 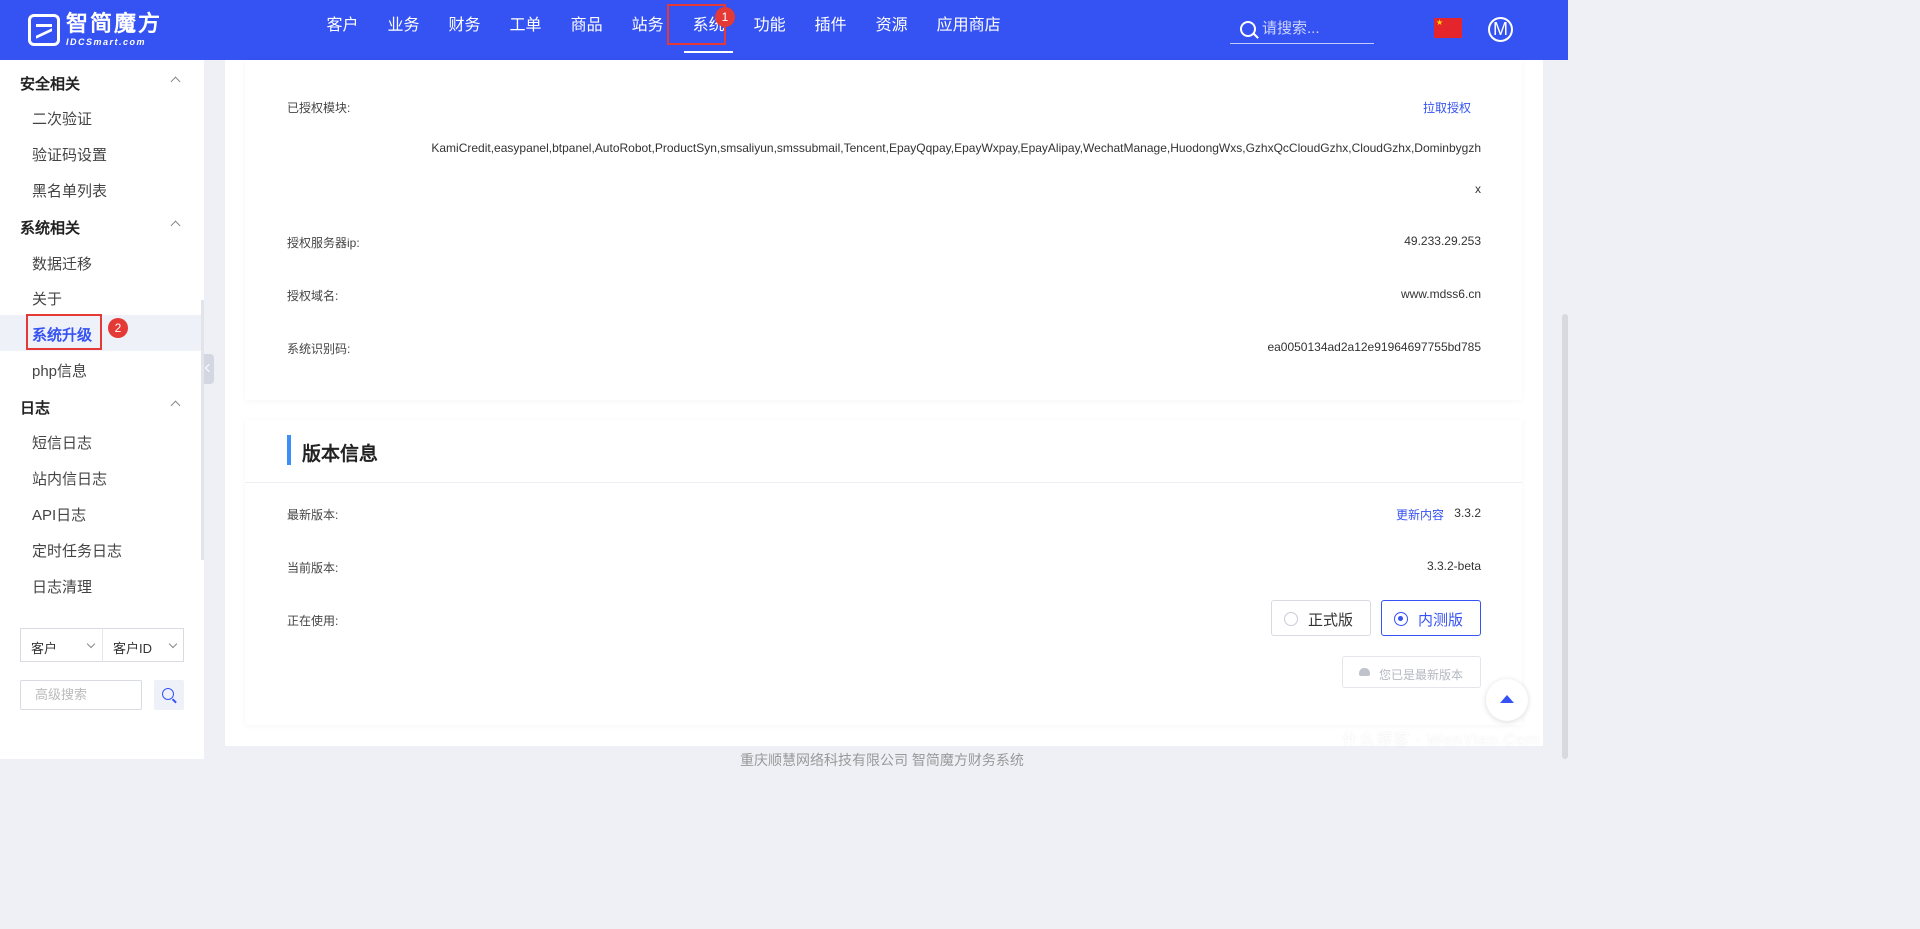 What do you see at coordinates (62, 442) in the screenshot?
I see `sidebar-item-sms-log: 短信日志` at bounding box center [62, 442].